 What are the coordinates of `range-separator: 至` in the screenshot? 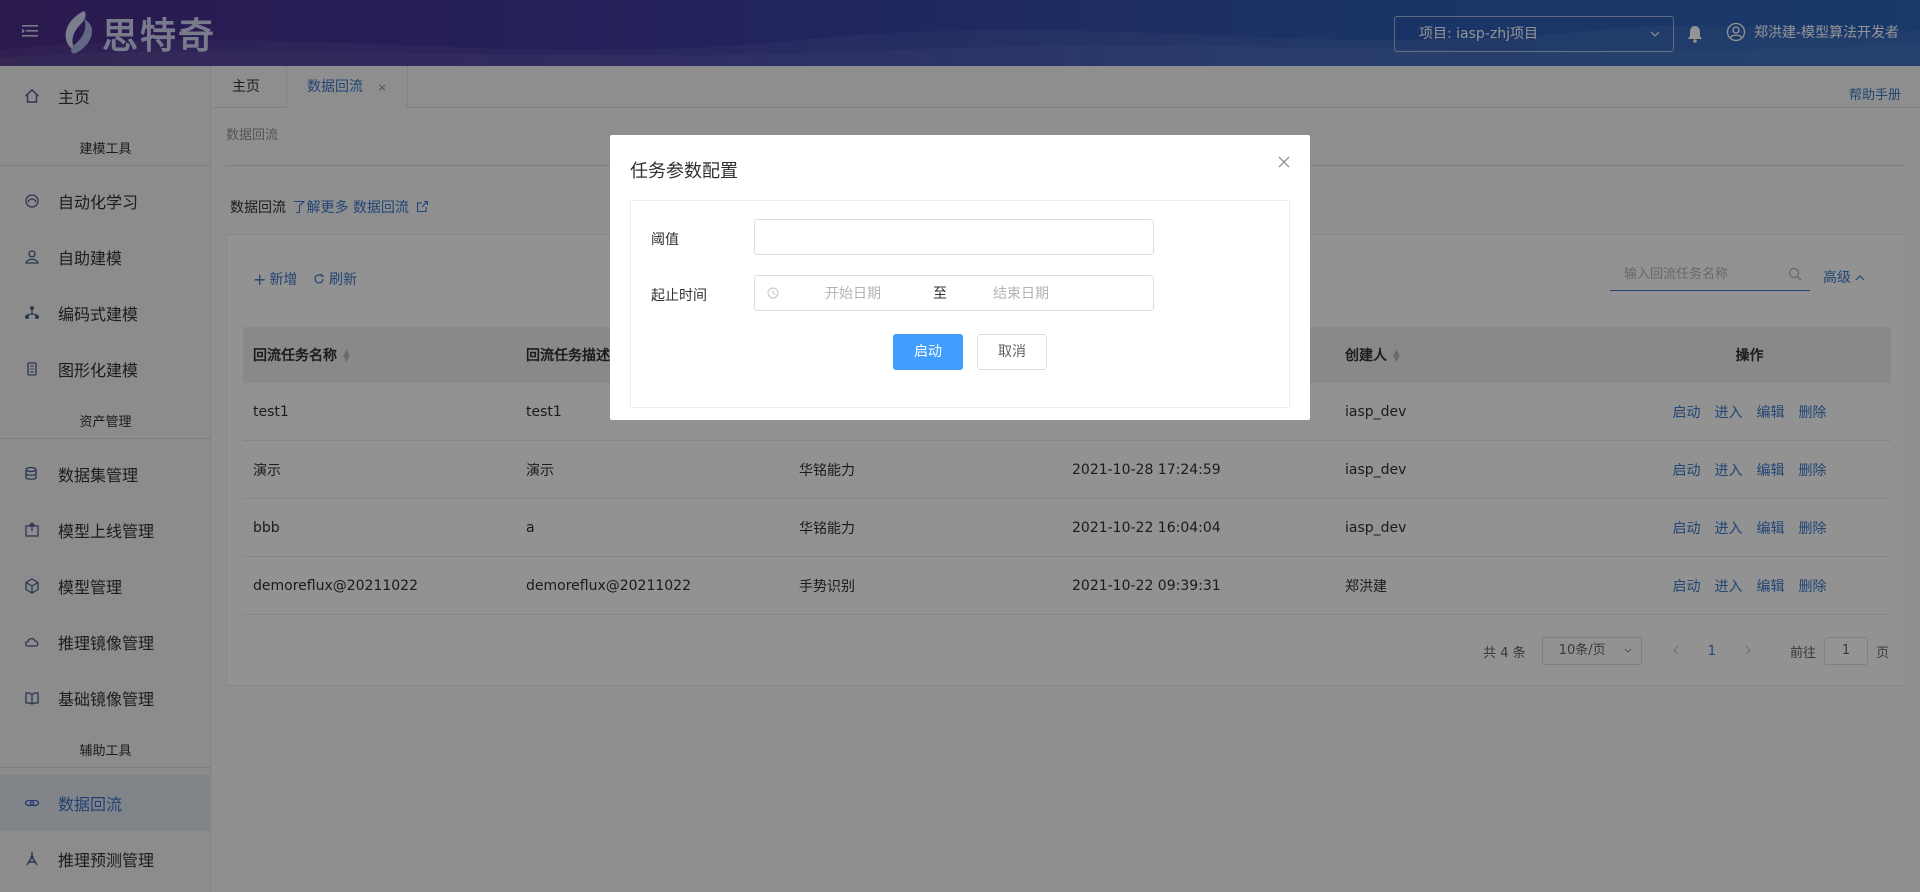 It's located at (940, 294).